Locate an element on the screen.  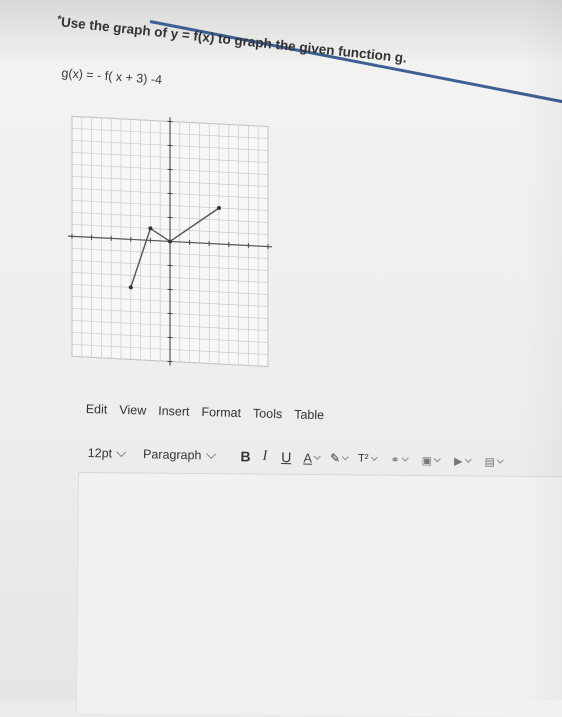
menu-edit: Edit is located at coordinates (97, 409).